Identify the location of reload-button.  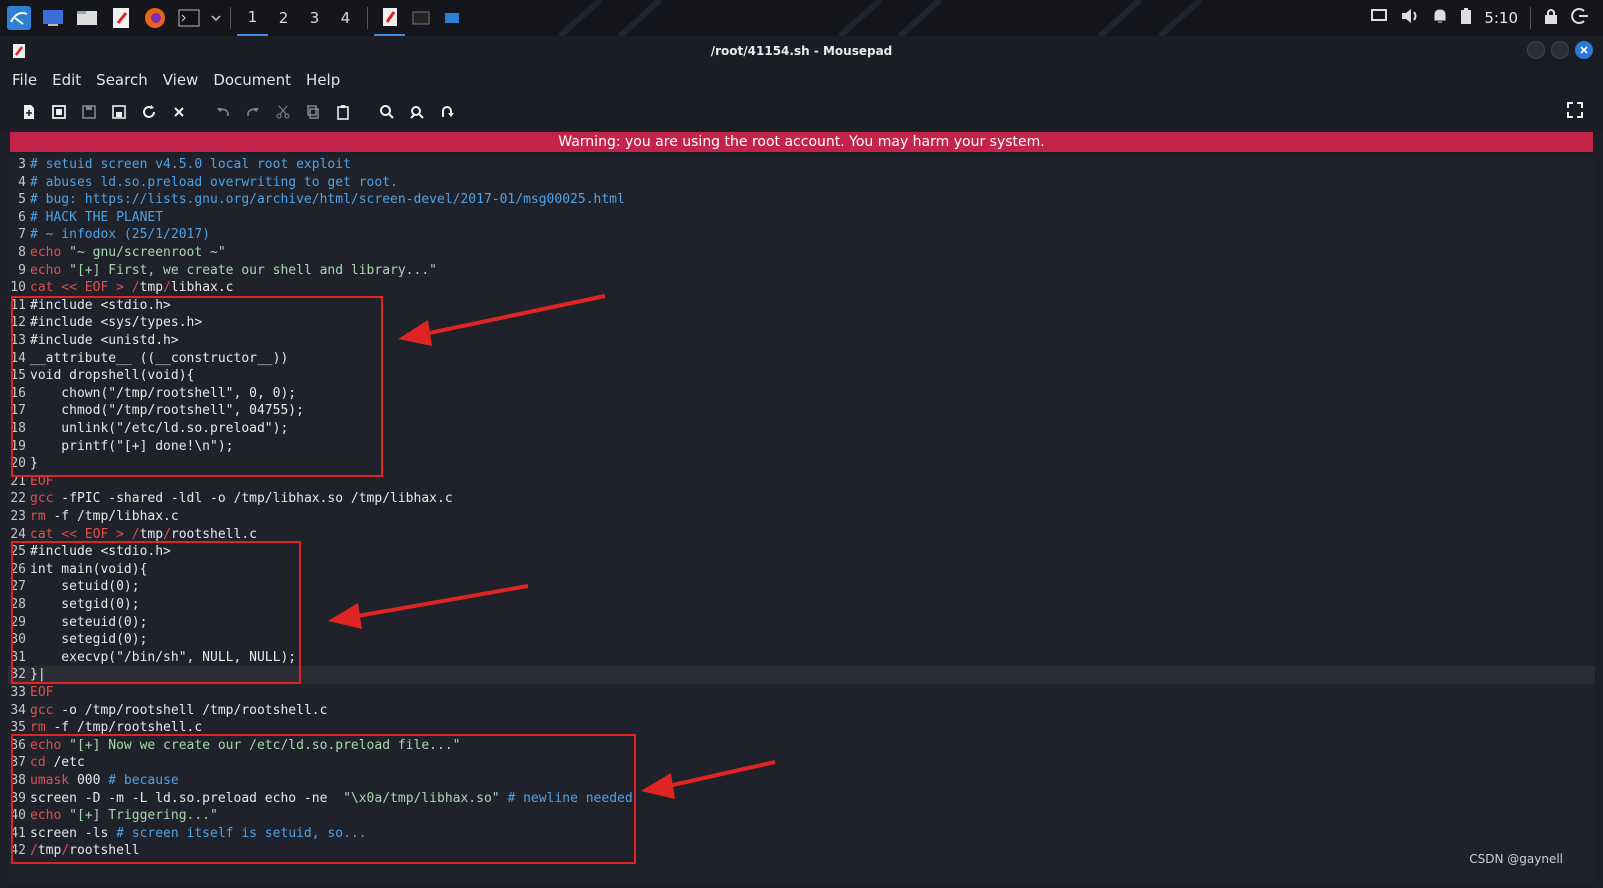
(149, 112).